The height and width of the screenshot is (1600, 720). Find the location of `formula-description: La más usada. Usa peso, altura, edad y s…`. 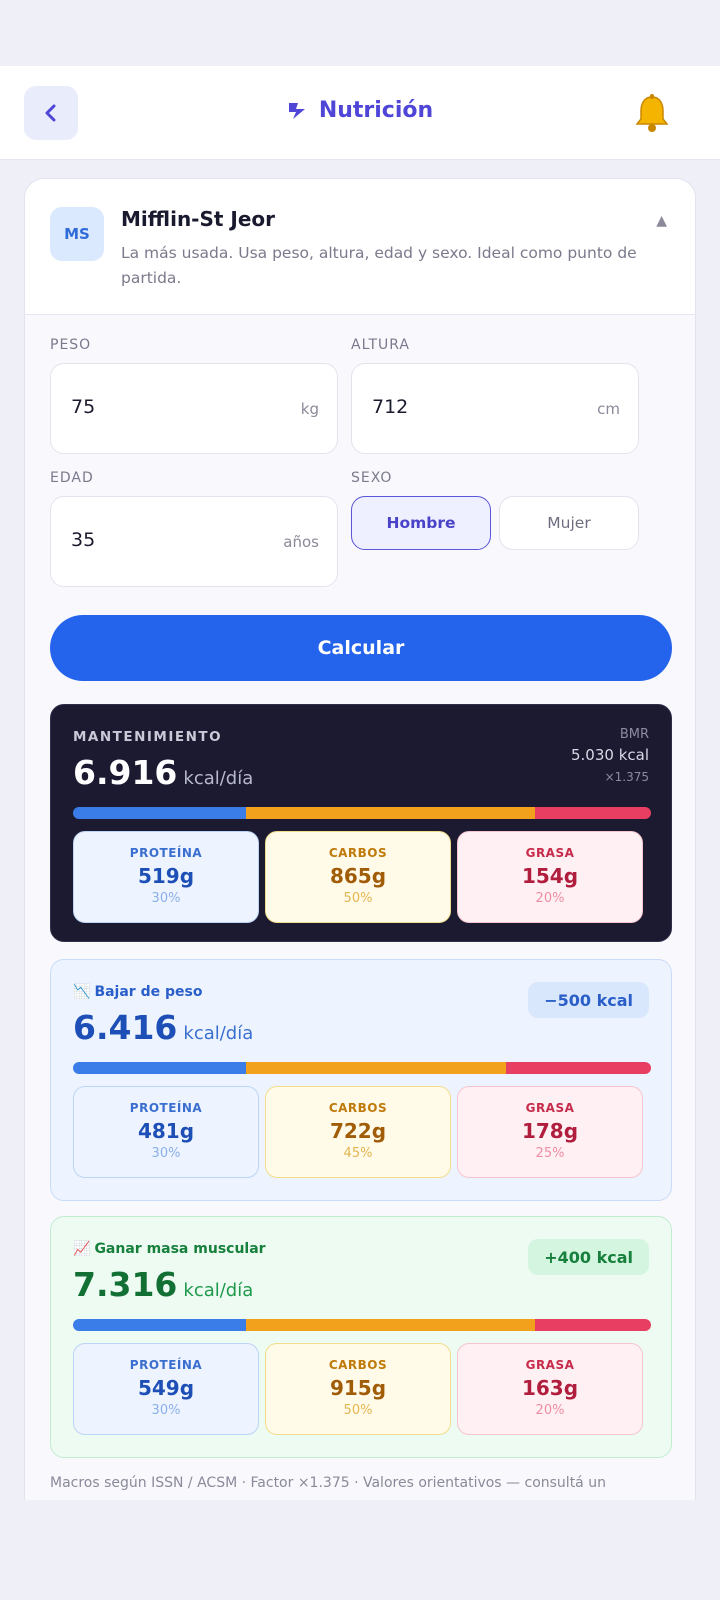

formula-description: La más usada. Usa peso, altura, edad y s… is located at coordinates (379, 265).